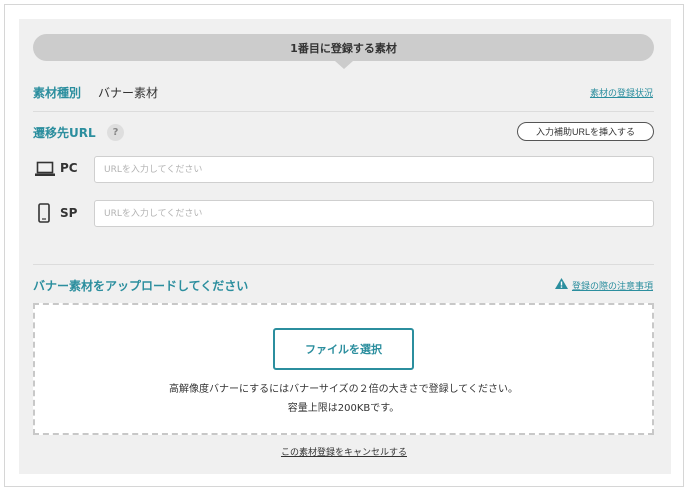  I want to click on help-icon: ?, so click(115, 132).